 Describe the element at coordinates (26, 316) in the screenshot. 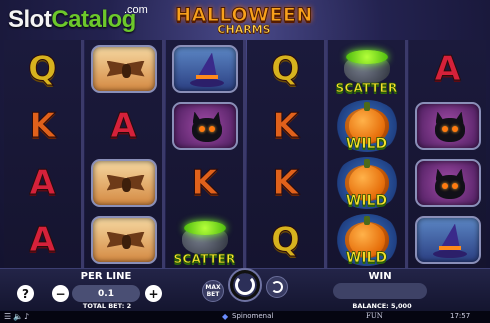

I see `music-icon: ♪` at that location.